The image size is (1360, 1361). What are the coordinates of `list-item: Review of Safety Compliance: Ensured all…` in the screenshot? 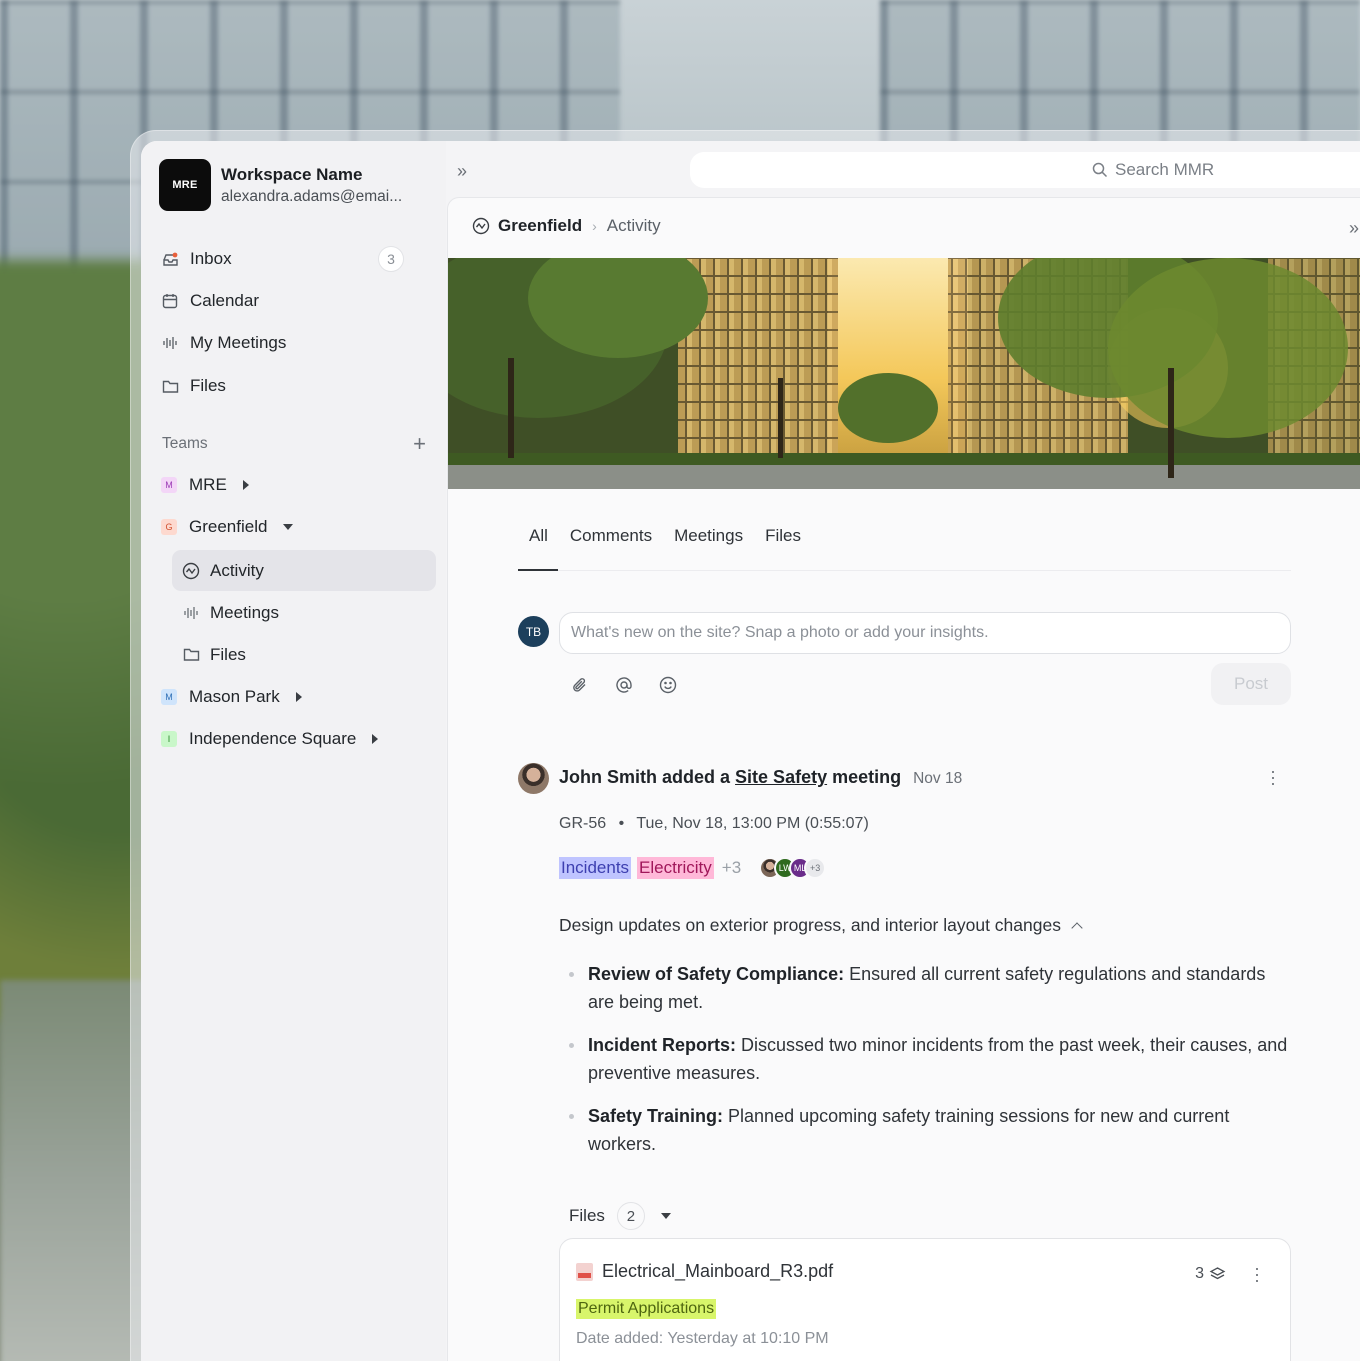 It's located at (928, 988).